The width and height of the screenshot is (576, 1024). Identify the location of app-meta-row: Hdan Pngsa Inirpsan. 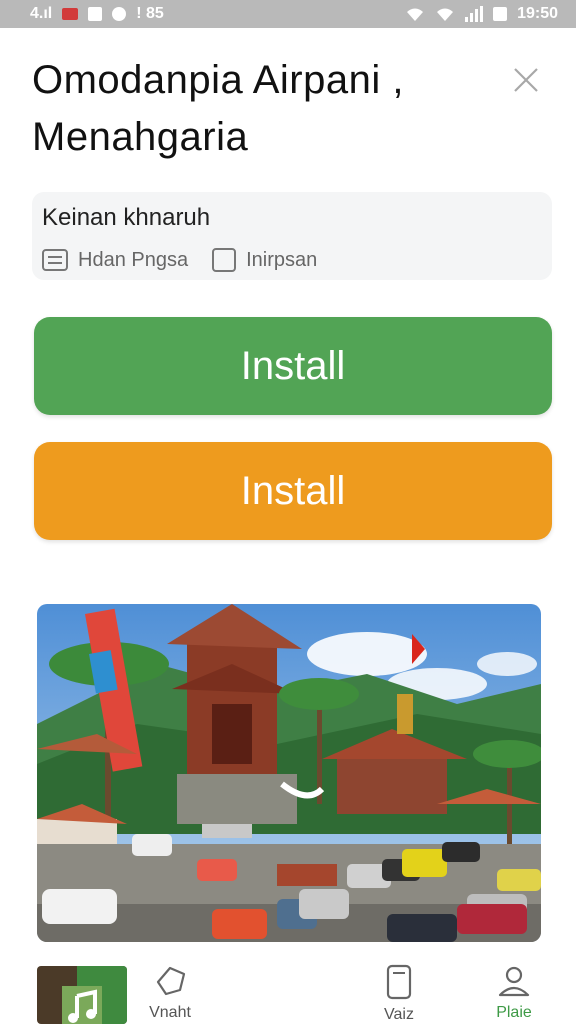
(292, 260).